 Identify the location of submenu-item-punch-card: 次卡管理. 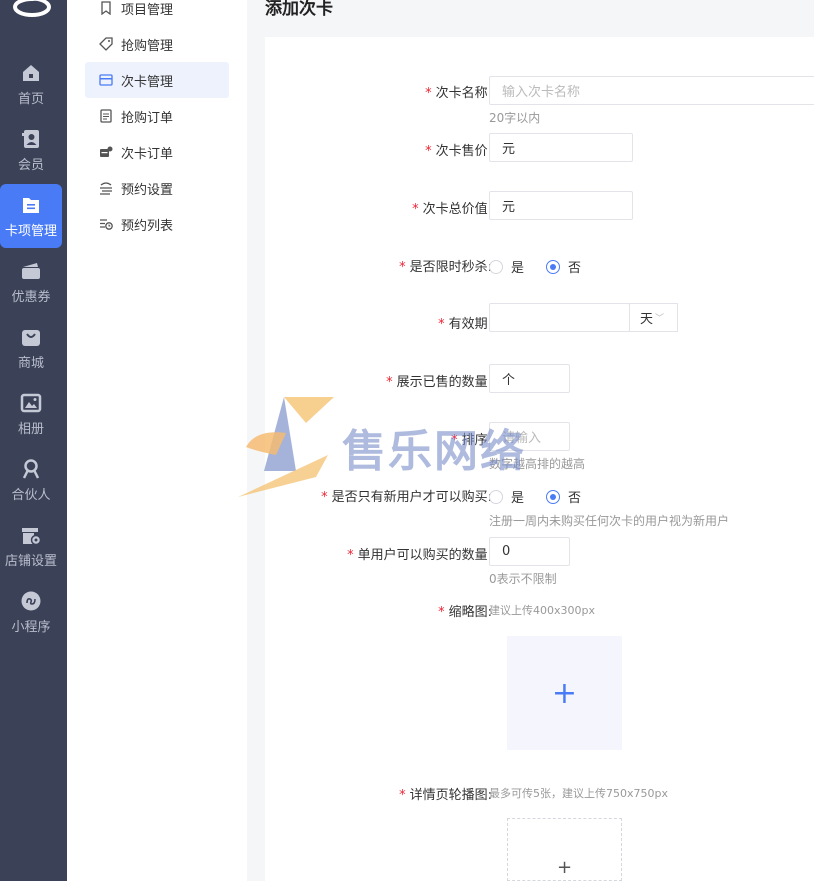
(157, 80).